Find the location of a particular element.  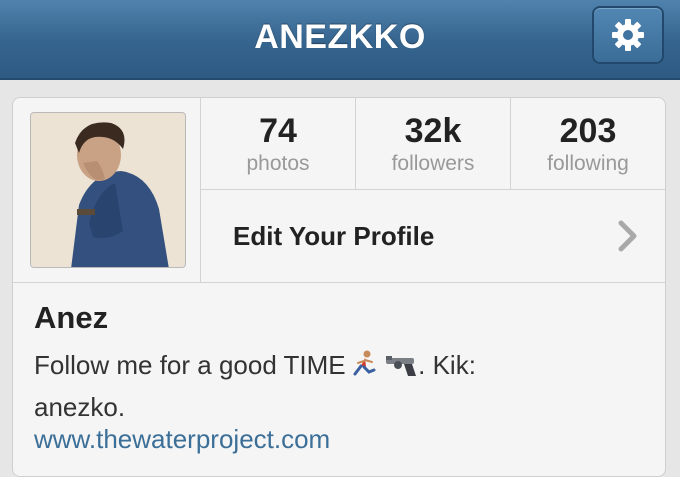

bio-text-part1: Follow me for a good TIME is located at coordinates (190, 365).